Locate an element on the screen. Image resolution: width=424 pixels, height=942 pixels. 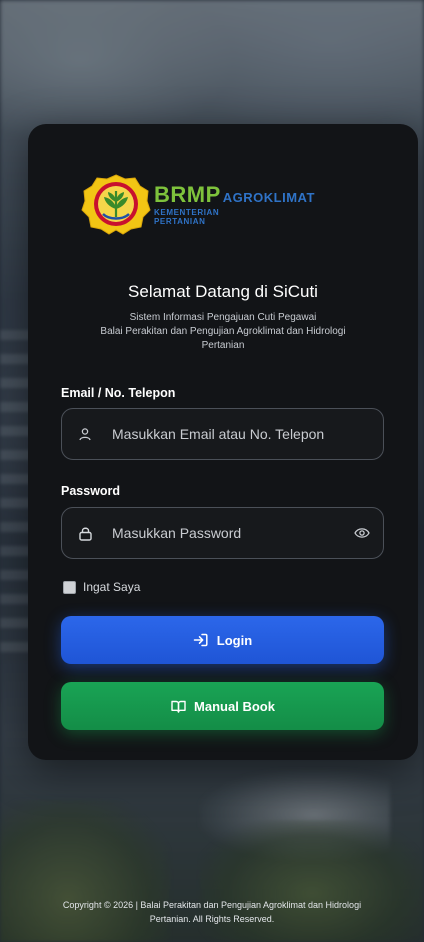
brand-name: BRMP is located at coordinates (187, 194).